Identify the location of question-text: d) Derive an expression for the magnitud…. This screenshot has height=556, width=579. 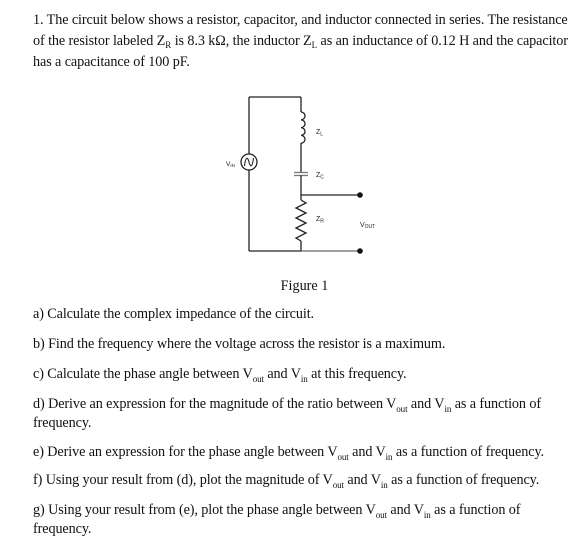
(215, 404).